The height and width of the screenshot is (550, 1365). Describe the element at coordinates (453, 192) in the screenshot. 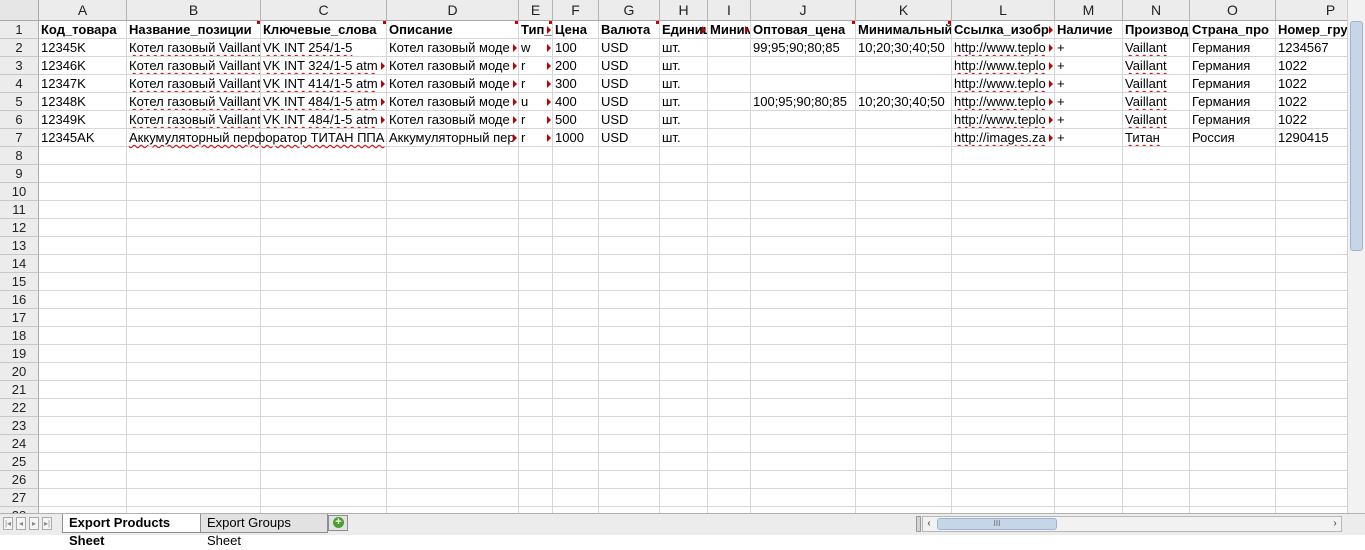

I see `cell-d10` at that location.